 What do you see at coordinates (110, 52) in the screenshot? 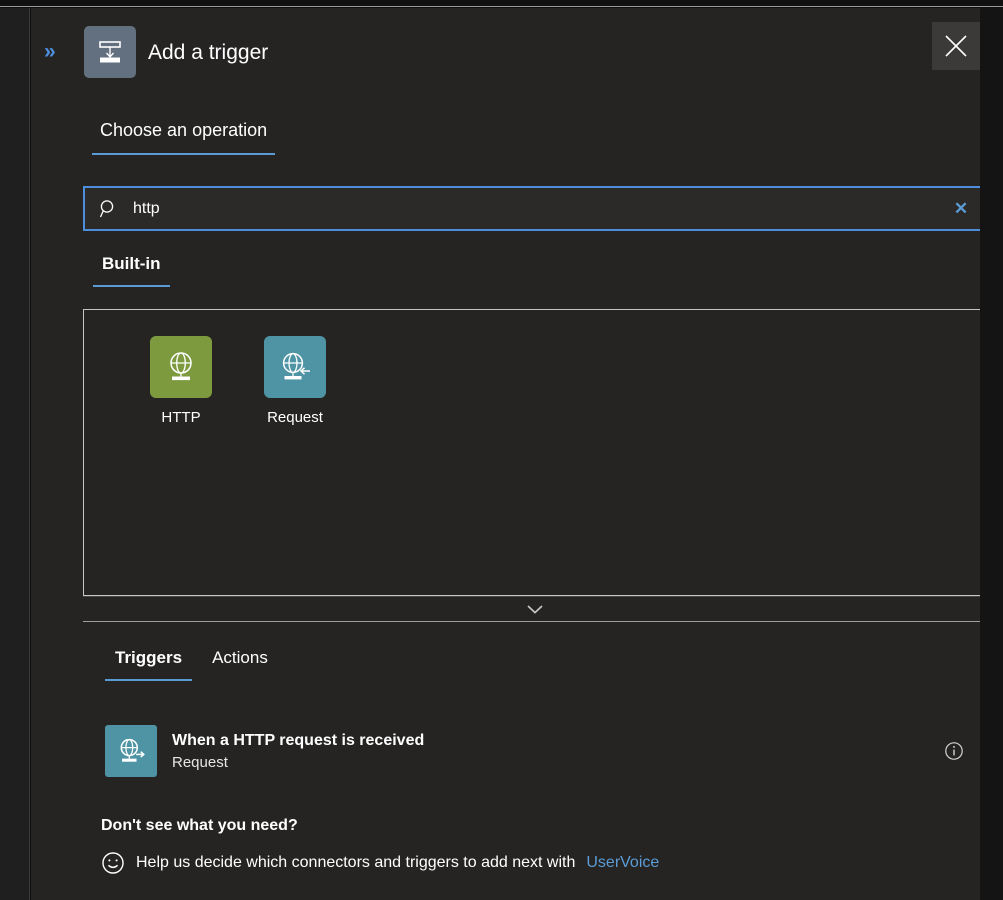
I see `add-trigger-icon` at bounding box center [110, 52].